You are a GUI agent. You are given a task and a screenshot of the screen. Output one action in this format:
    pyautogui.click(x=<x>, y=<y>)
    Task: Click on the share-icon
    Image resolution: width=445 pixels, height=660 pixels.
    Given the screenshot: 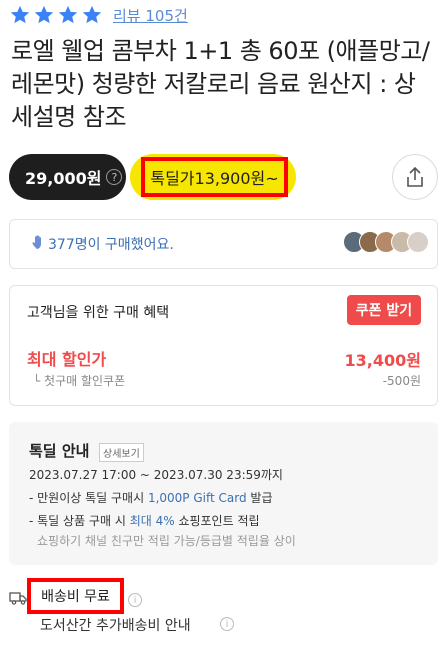 What is the action you would take?
    pyautogui.click(x=415, y=176)
    